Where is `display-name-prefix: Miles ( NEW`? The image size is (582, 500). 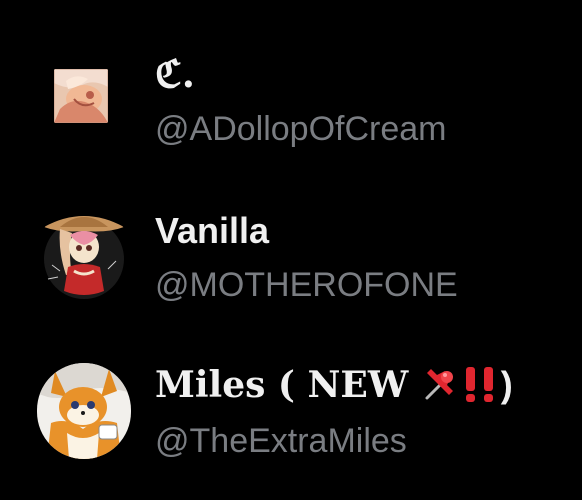 display-name-prefix: Miles ( NEW is located at coordinates (288, 385).